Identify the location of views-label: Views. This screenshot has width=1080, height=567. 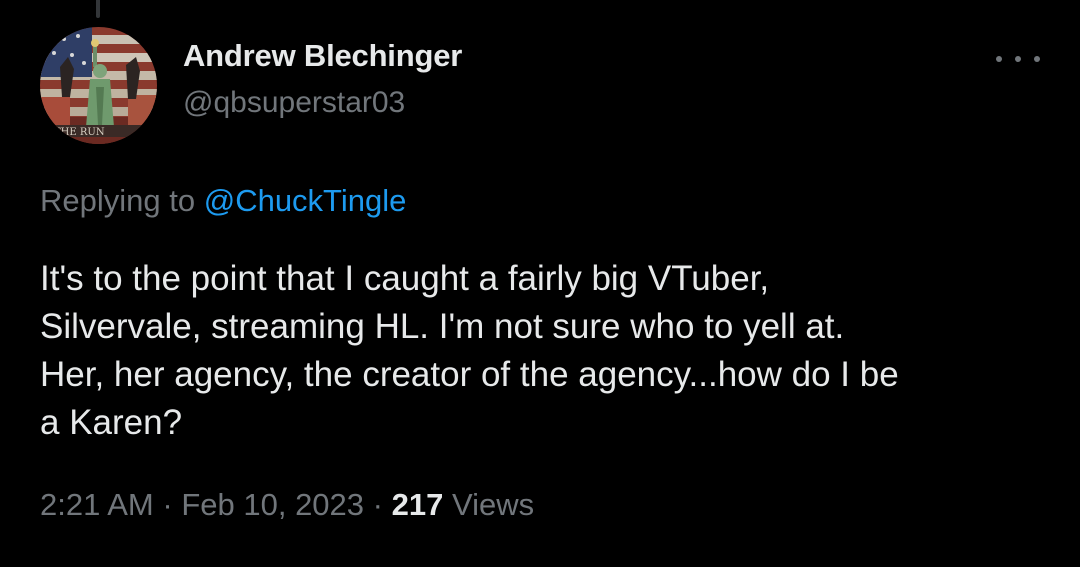
(493, 504).